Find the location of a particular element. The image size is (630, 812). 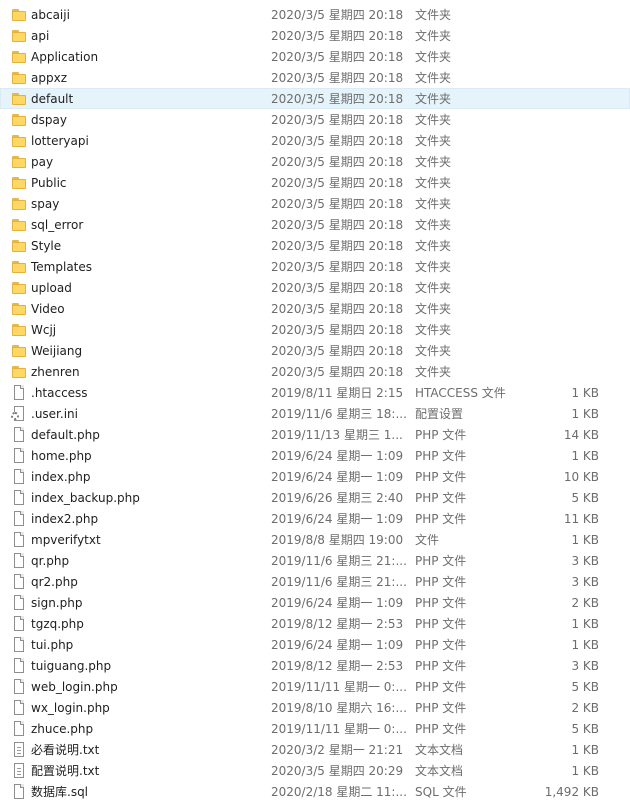

file-row: home.php 2019/6/24 星期一 1:09 PHP 文件 1 KB is located at coordinates (315, 455).